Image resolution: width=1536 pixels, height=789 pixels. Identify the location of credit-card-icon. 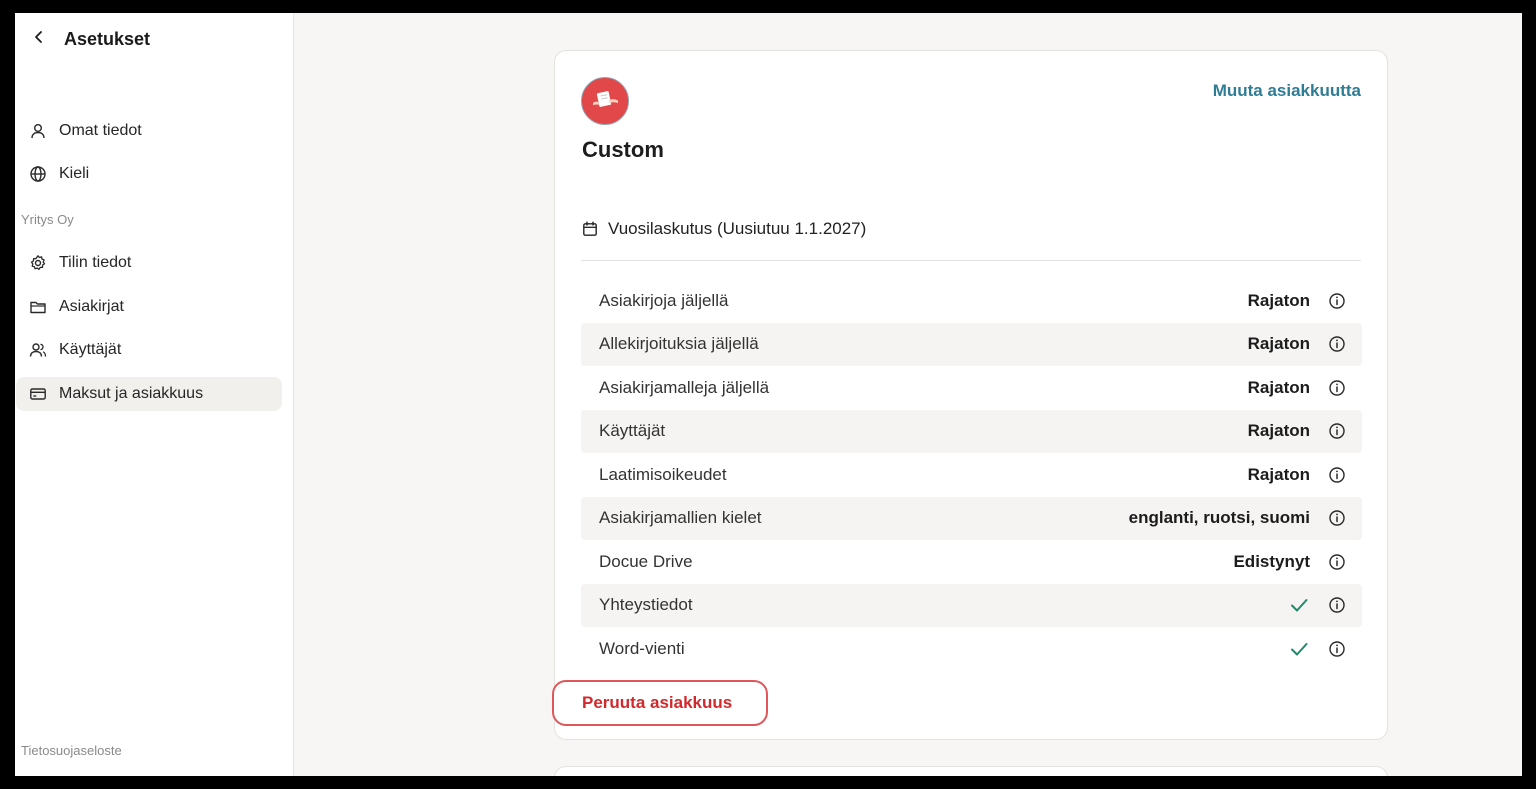
(38, 394).